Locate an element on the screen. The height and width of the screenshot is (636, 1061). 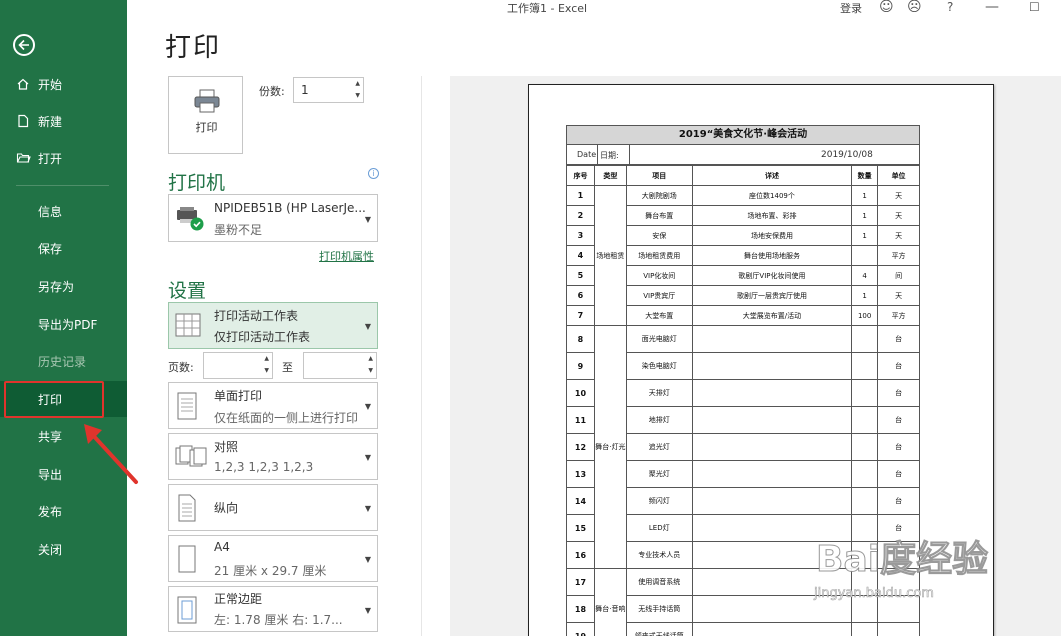
column-header: 项目 is located at coordinates (659, 175).